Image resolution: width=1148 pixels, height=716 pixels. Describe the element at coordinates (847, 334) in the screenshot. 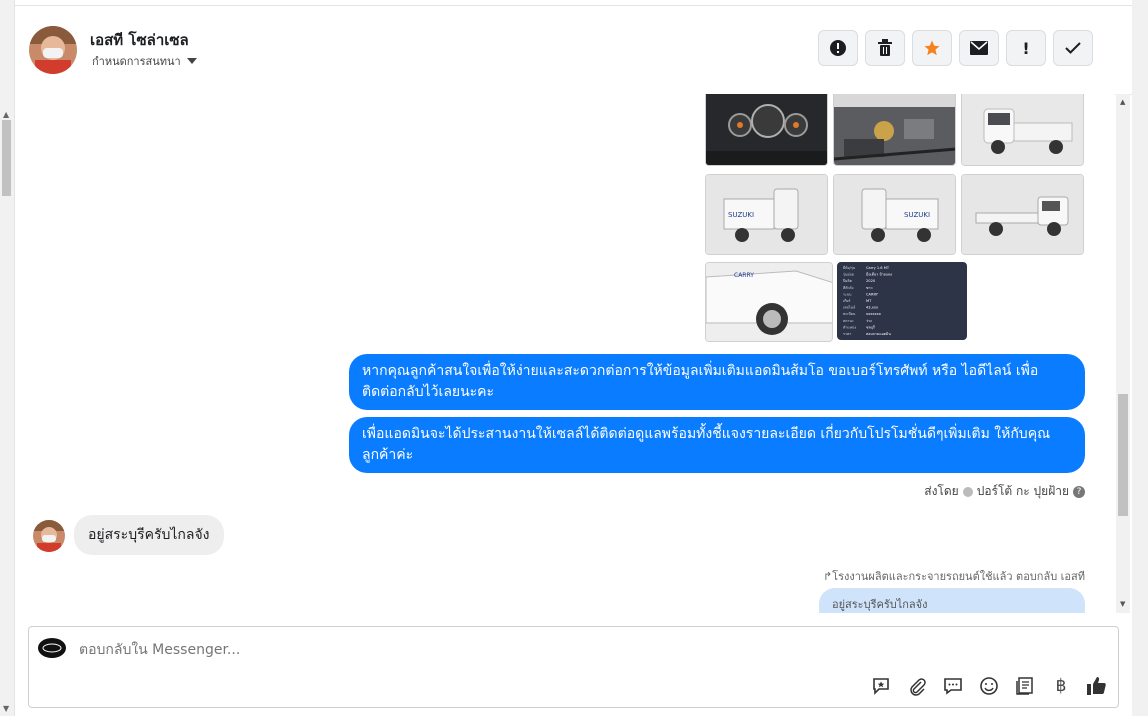

I see `spec-label: ราคา` at that location.